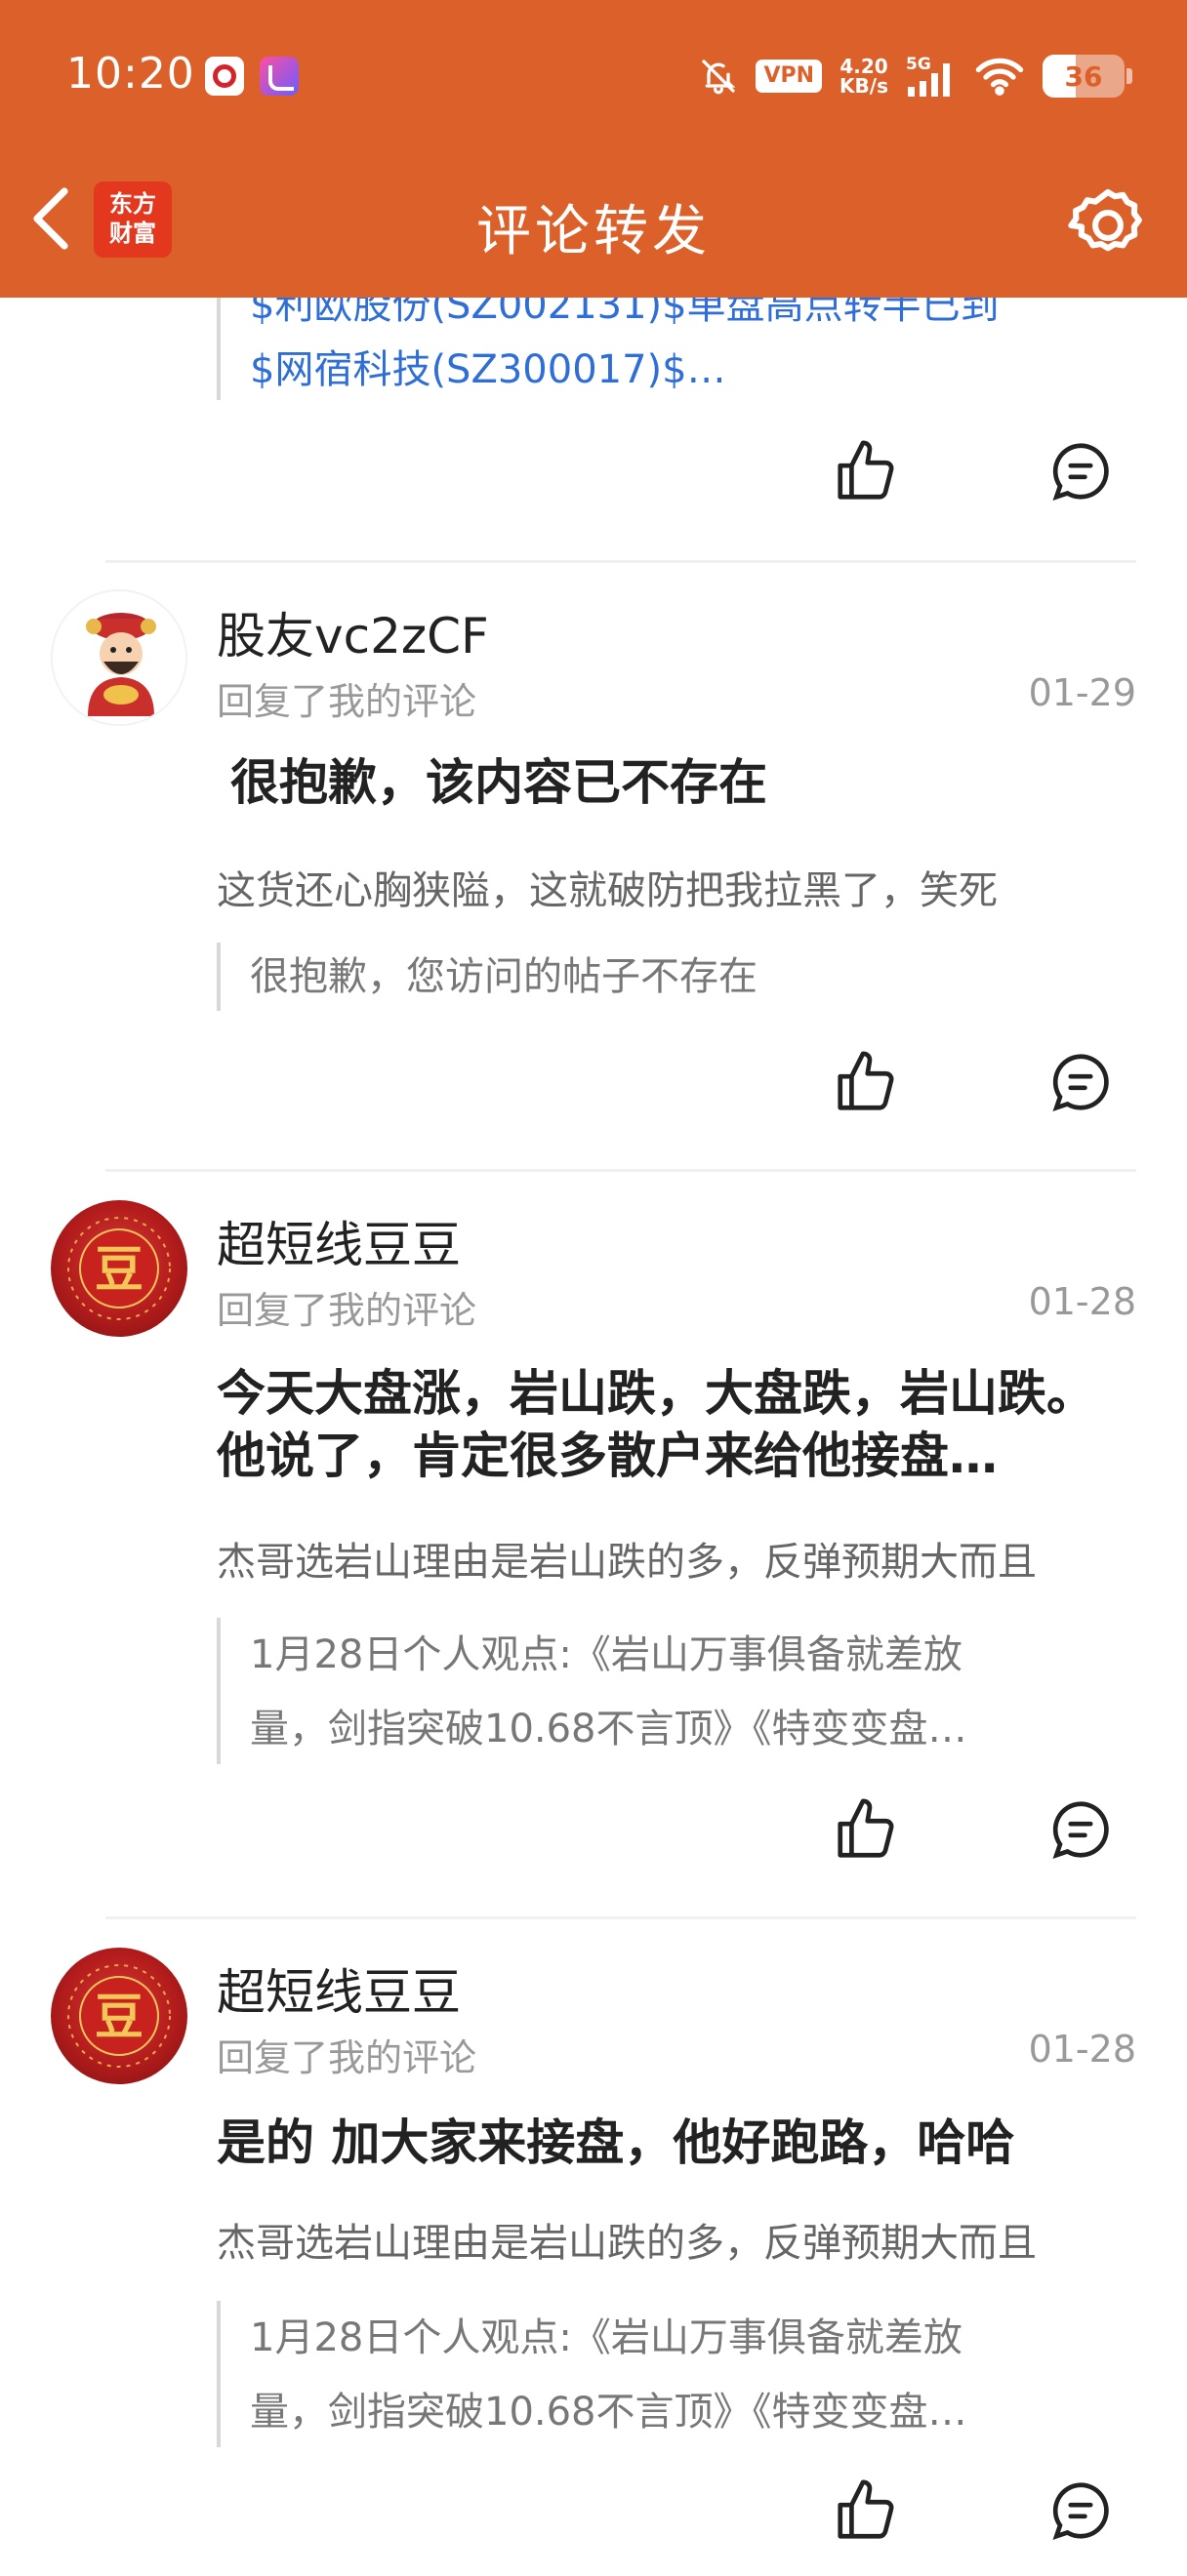 The height and width of the screenshot is (2576, 1187). Describe the element at coordinates (677, 977) in the screenshot. I see `referenced-post: 很抱歉，您访问的帖子不存在` at that location.